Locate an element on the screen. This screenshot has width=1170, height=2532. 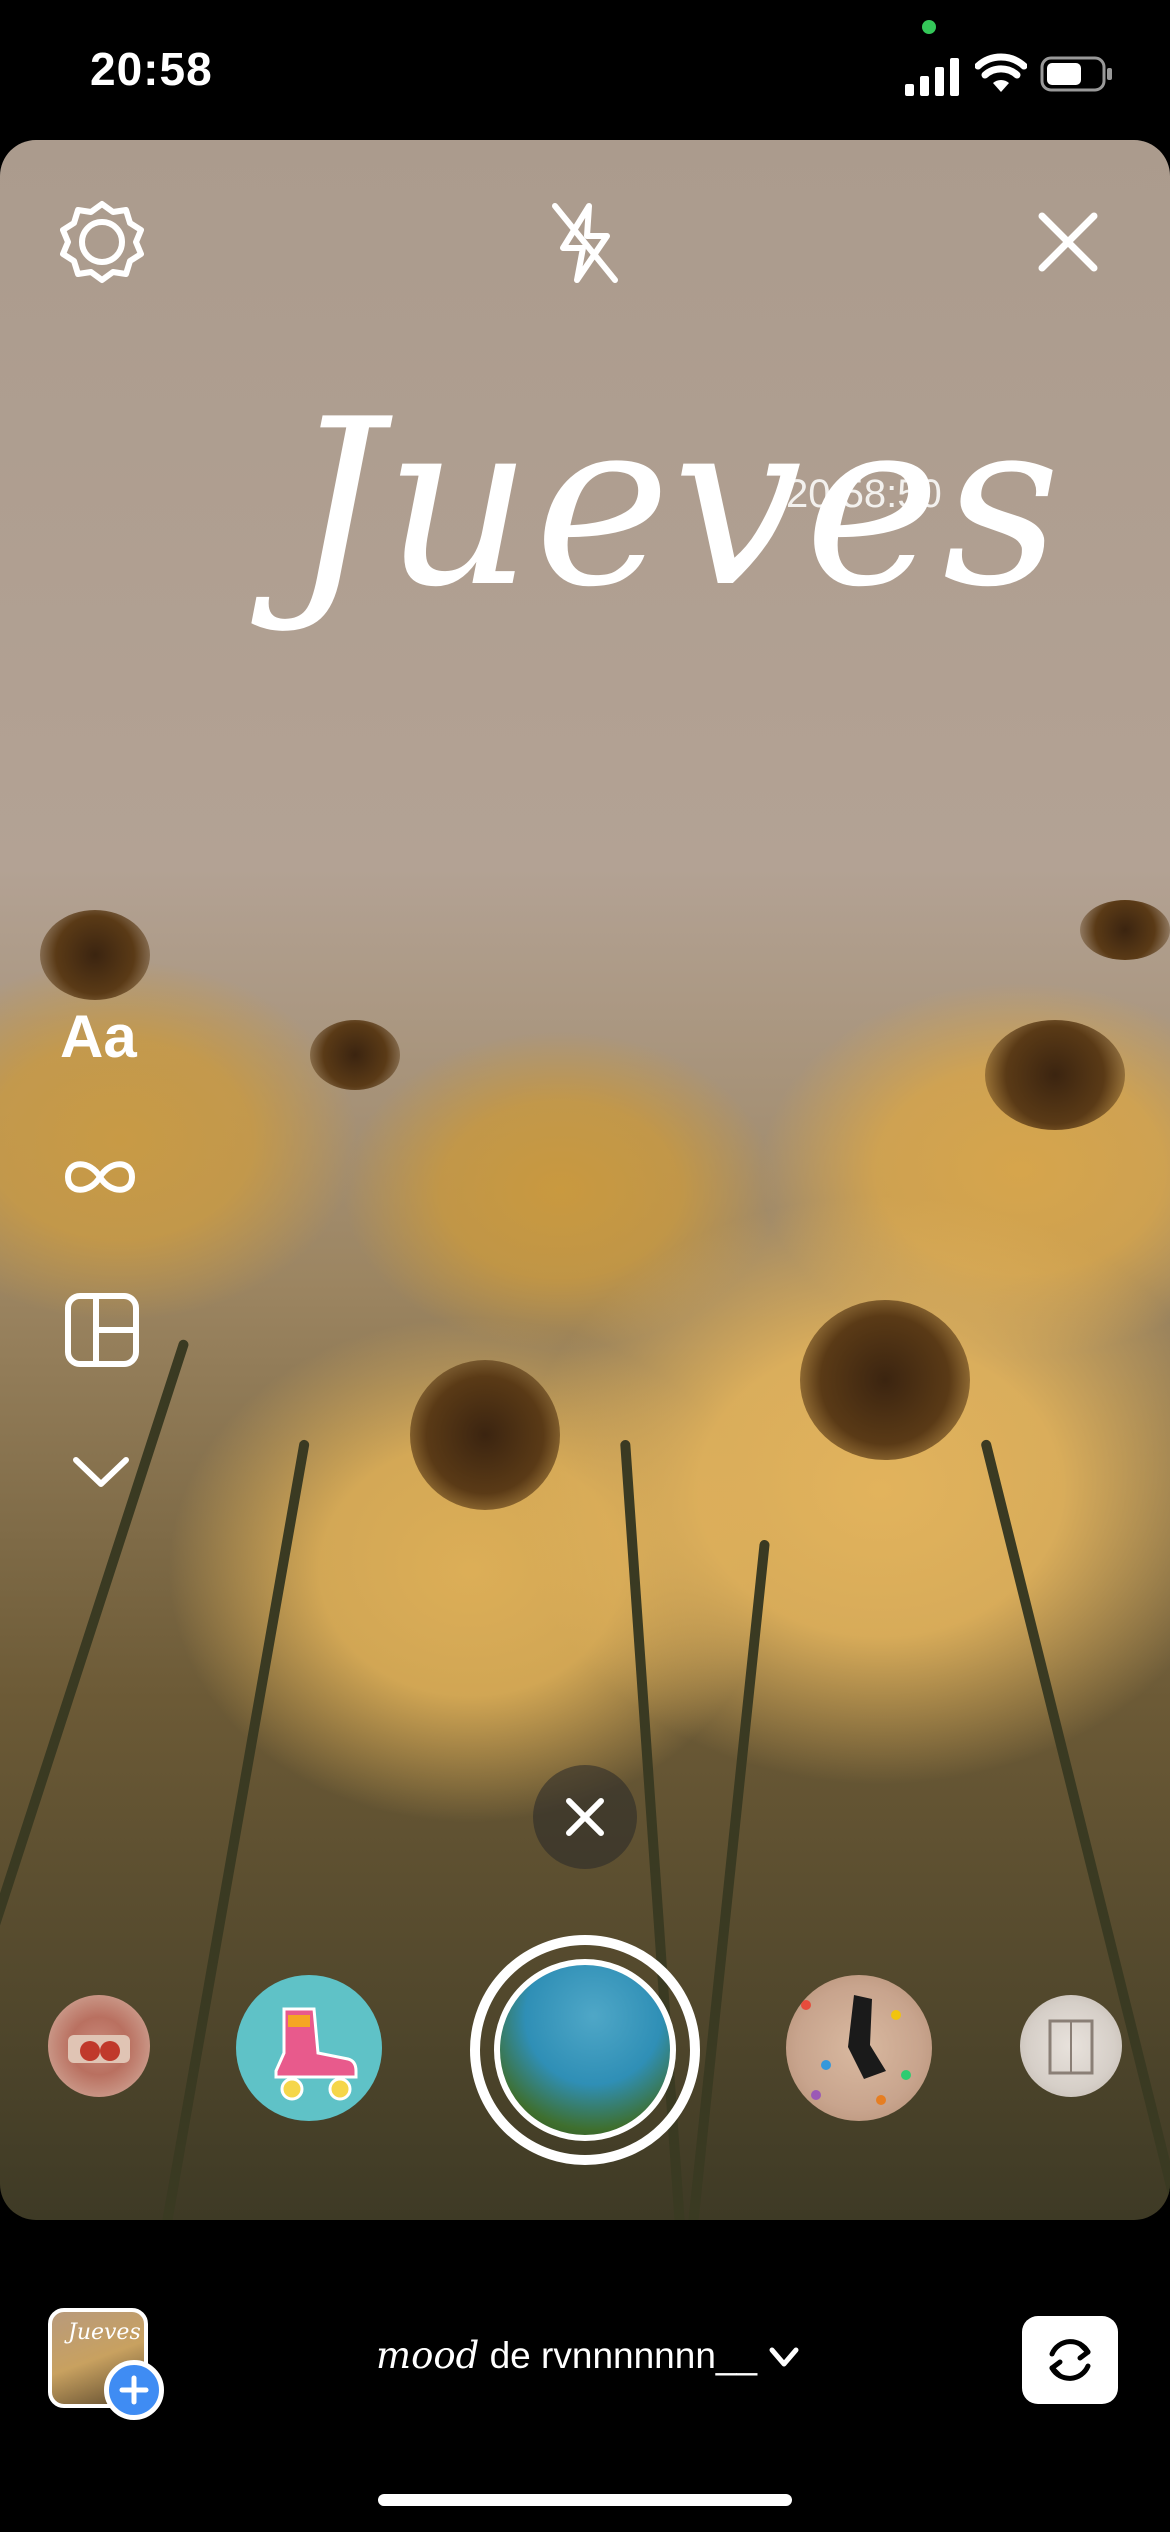
gallery-thumb-text: Jueves is located at coordinates (104, 2332).